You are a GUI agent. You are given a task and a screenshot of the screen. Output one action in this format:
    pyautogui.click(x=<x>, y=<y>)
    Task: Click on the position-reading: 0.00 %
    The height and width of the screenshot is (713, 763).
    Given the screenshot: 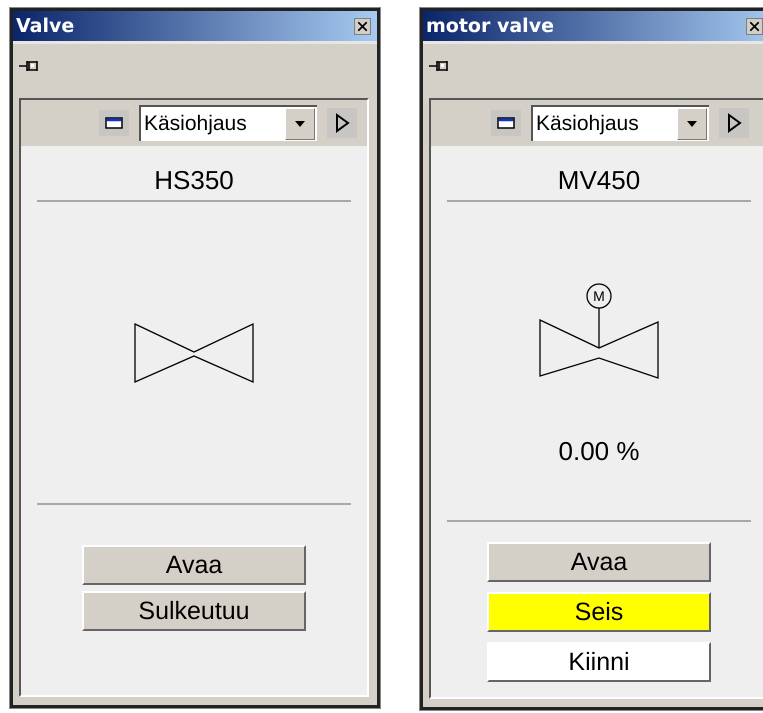 What is the action you would take?
    pyautogui.click(x=599, y=451)
    